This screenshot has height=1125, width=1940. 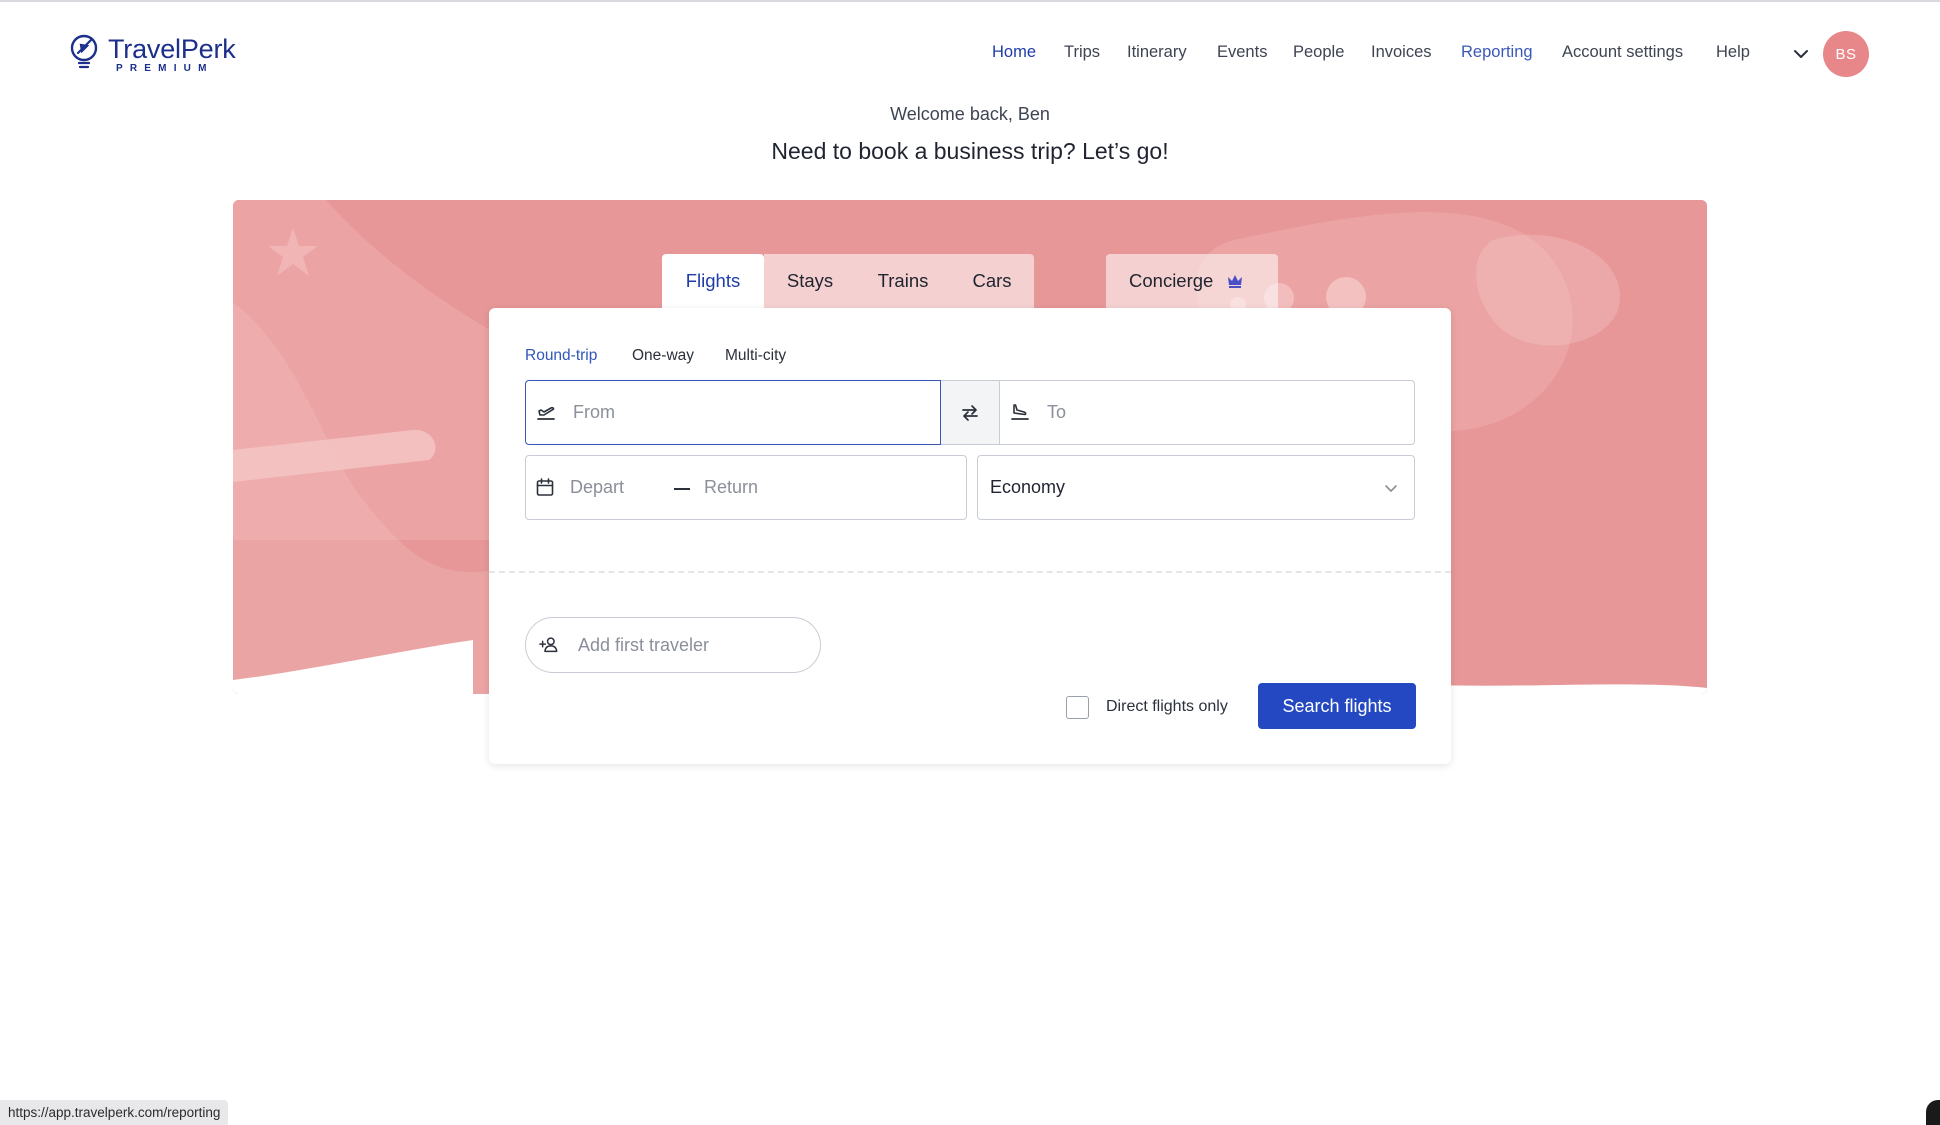 What do you see at coordinates (597, 487) in the screenshot?
I see `depart-placeholder: Depart` at bounding box center [597, 487].